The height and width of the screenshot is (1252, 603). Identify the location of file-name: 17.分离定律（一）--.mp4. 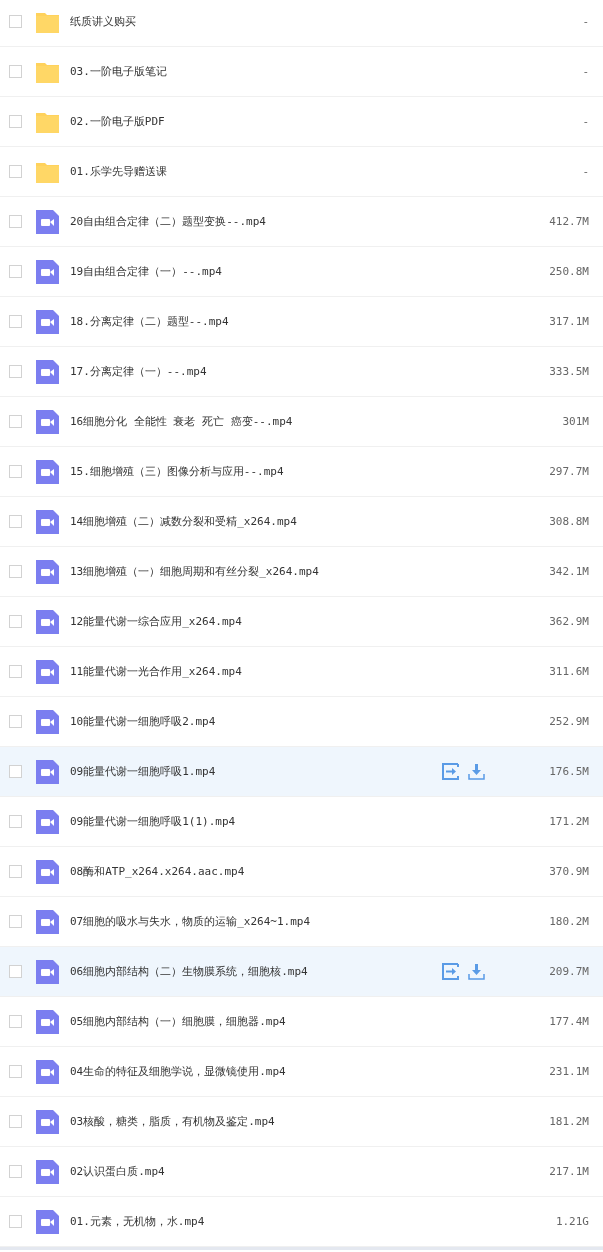
(139, 371).